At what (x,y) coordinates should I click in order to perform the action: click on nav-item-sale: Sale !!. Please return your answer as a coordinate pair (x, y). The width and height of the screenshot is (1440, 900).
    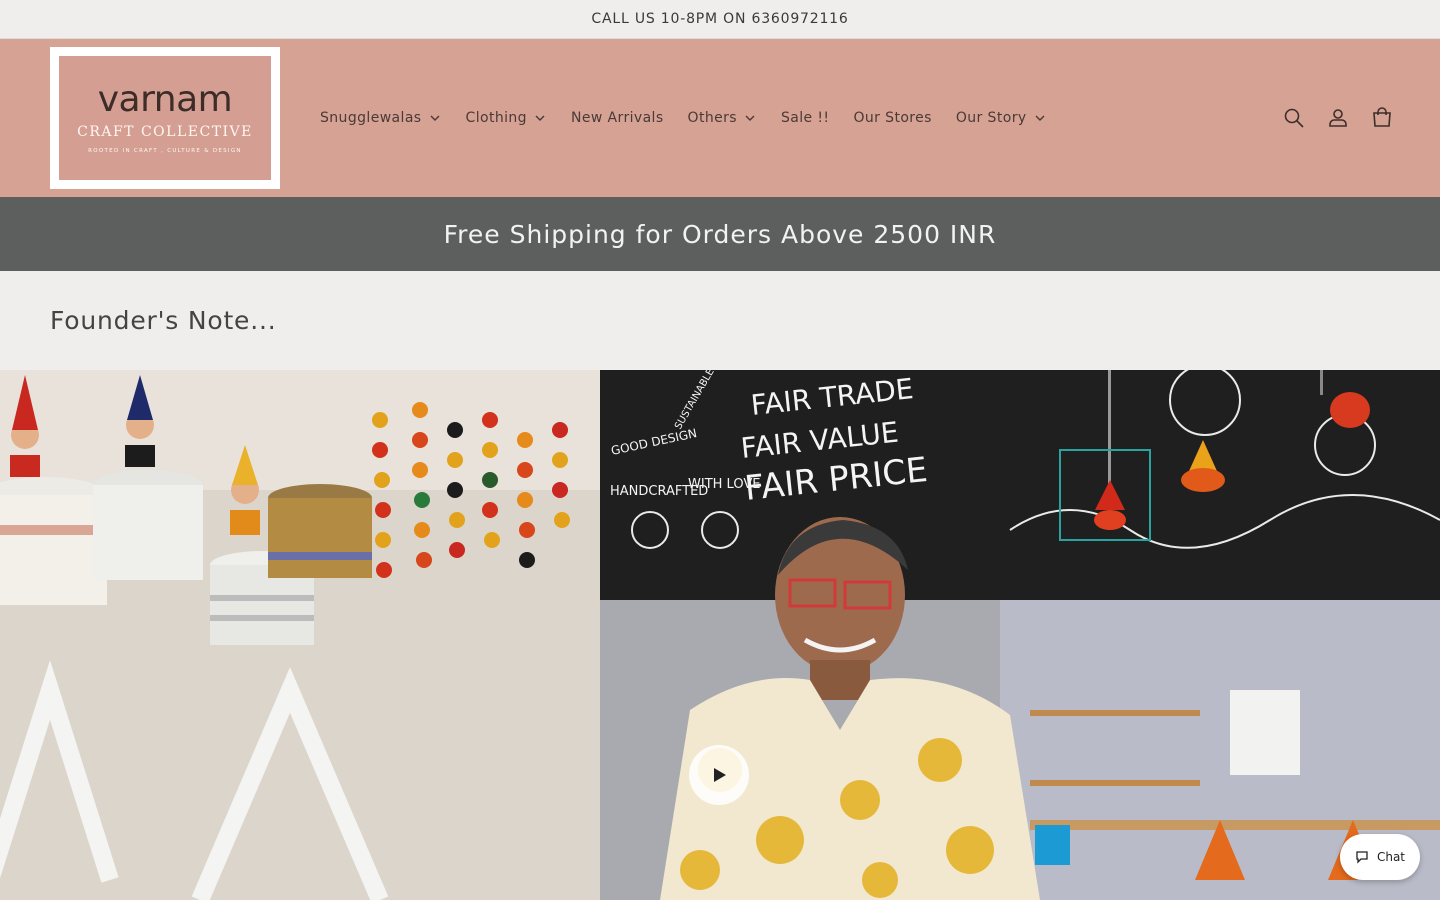
    Looking at the image, I should click on (805, 118).